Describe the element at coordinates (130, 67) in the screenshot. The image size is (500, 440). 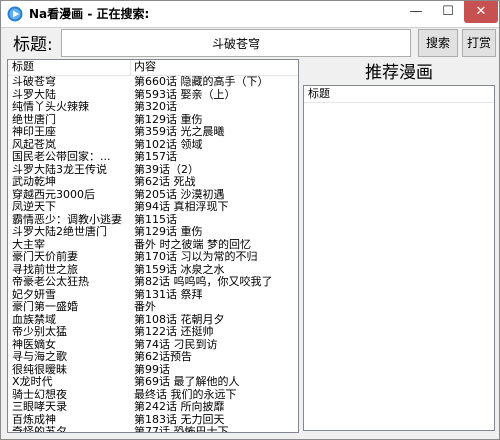
I see `column-divider` at that location.